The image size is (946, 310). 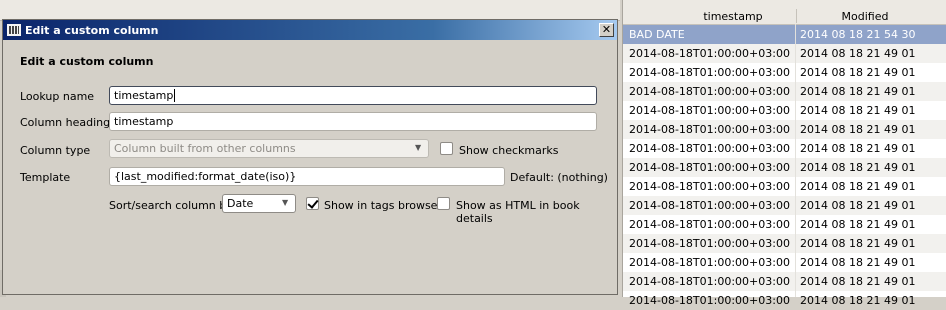 What do you see at coordinates (509, 150) in the screenshot?
I see `show-checkmarks-label: Show checkmarks` at bounding box center [509, 150].